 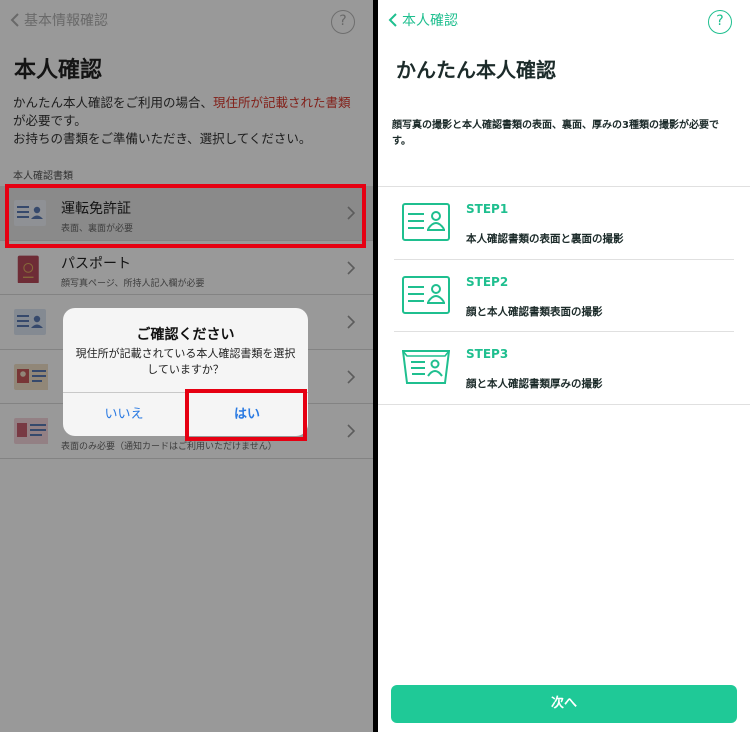 I want to click on id-card-tilted-icon, so click(x=426, y=367).